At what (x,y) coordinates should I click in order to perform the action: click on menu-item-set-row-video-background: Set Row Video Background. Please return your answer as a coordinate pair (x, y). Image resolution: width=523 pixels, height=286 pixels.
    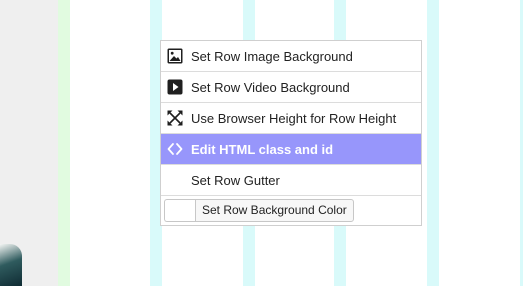
    Looking at the image, I should click on (291, 87).